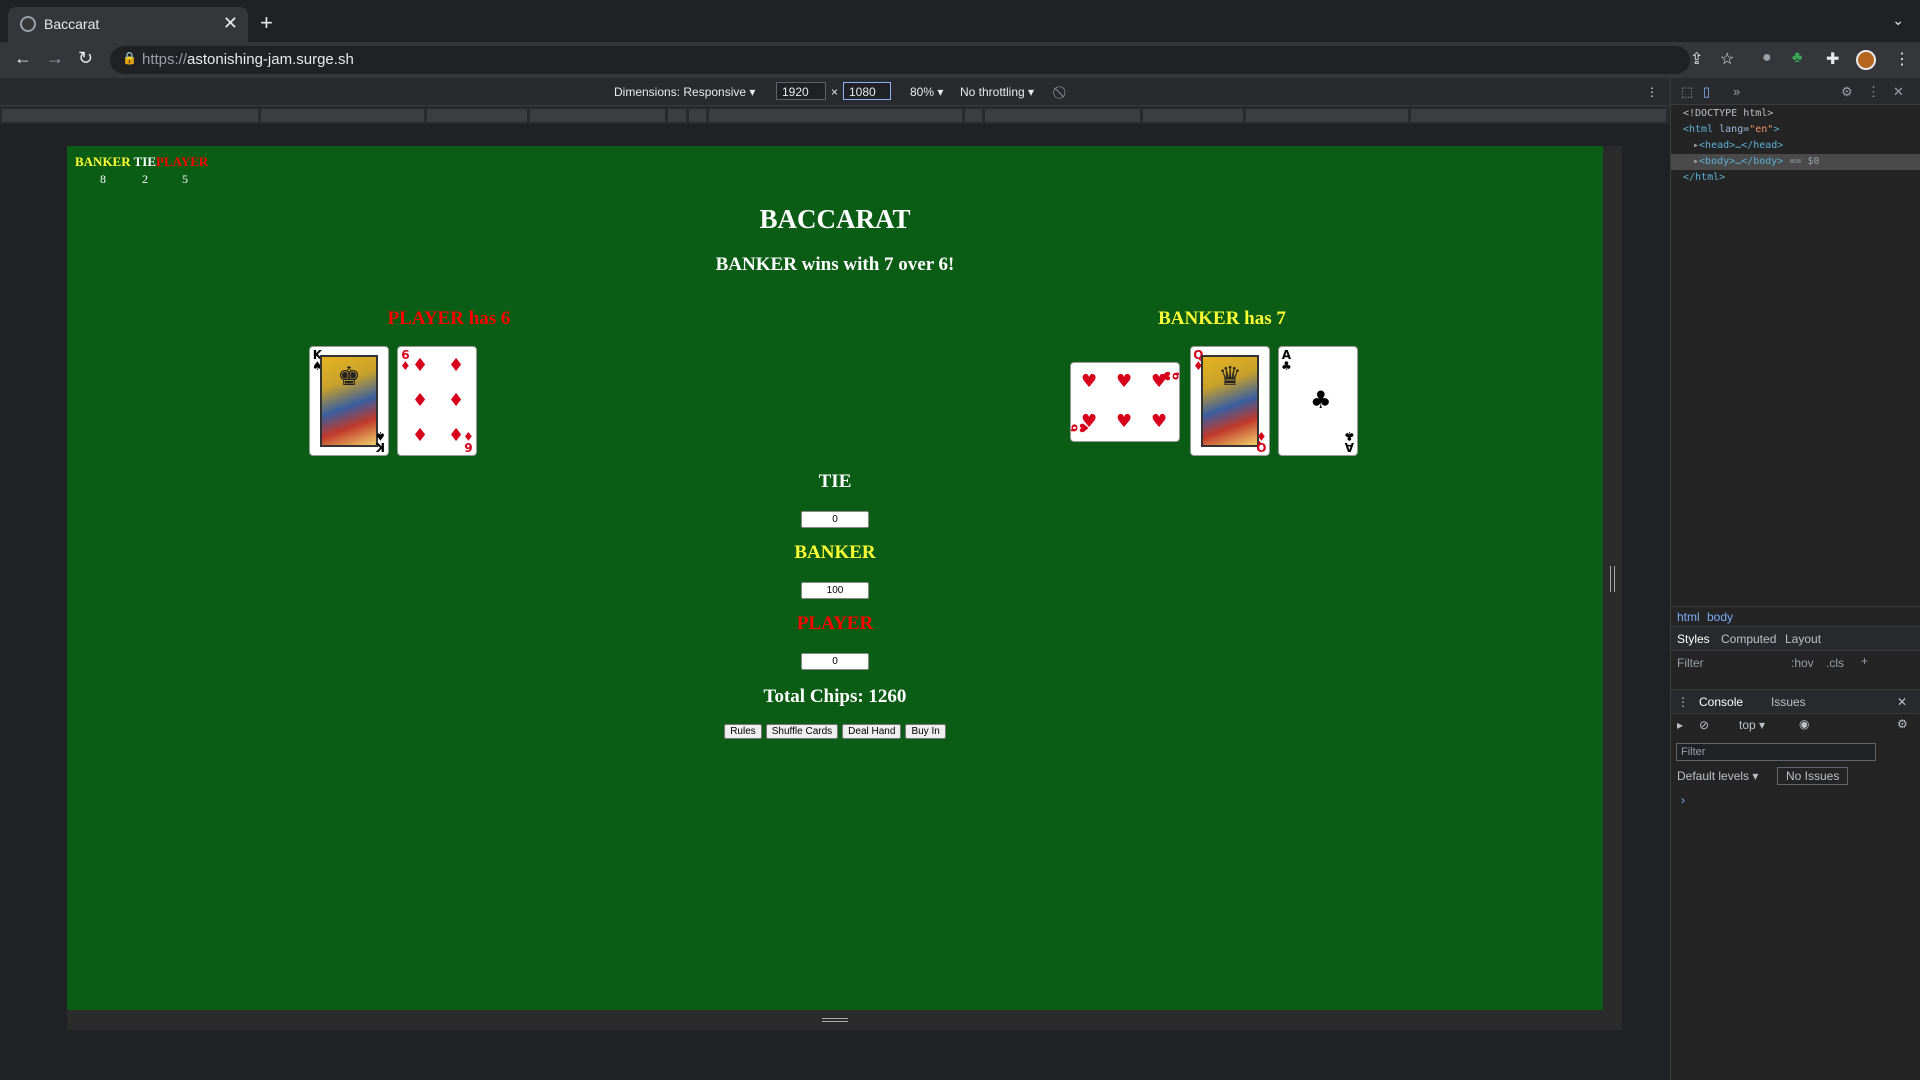  Describe the element at coordinates (1813, 776) in the screenshot. I see `issues-badge: No Issues` at that location.